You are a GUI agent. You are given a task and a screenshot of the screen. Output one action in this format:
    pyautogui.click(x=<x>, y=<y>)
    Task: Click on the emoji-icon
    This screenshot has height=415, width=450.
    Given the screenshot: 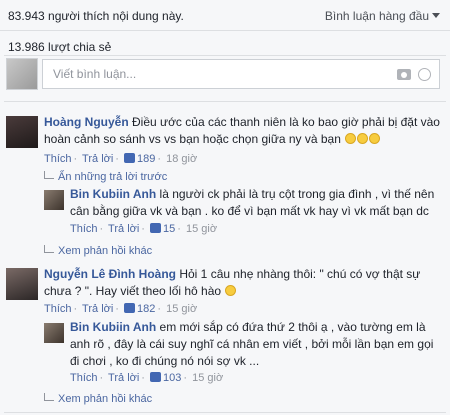 What is the action you would take?
    pyautogui.click(x=424, y=74)
    